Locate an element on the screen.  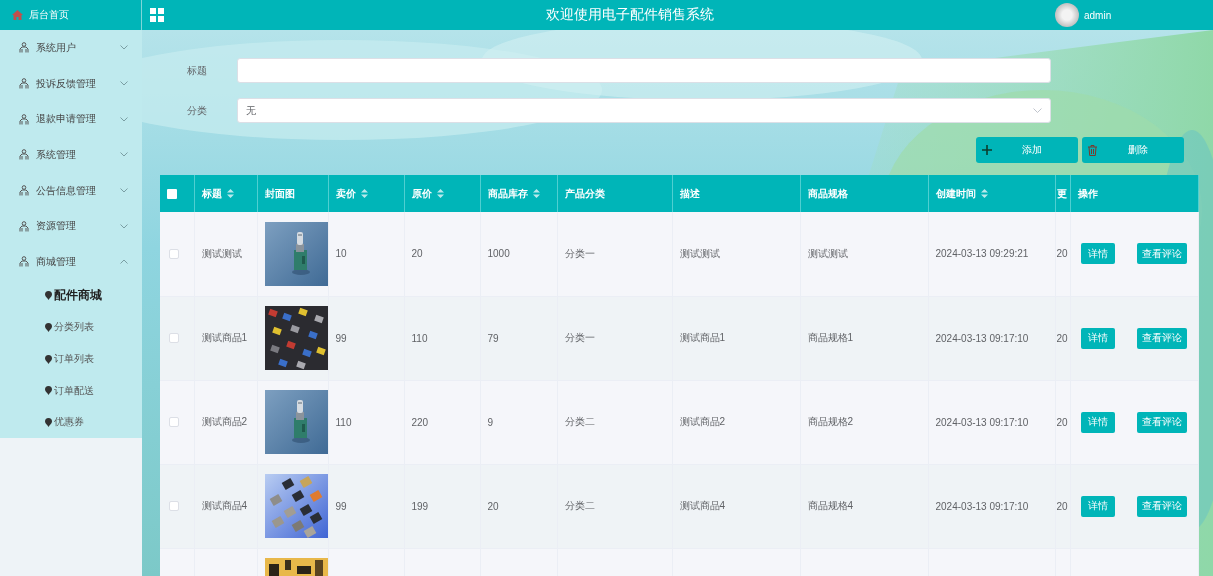
menu-item: 系统用户 is located at coordinates (71, 48).